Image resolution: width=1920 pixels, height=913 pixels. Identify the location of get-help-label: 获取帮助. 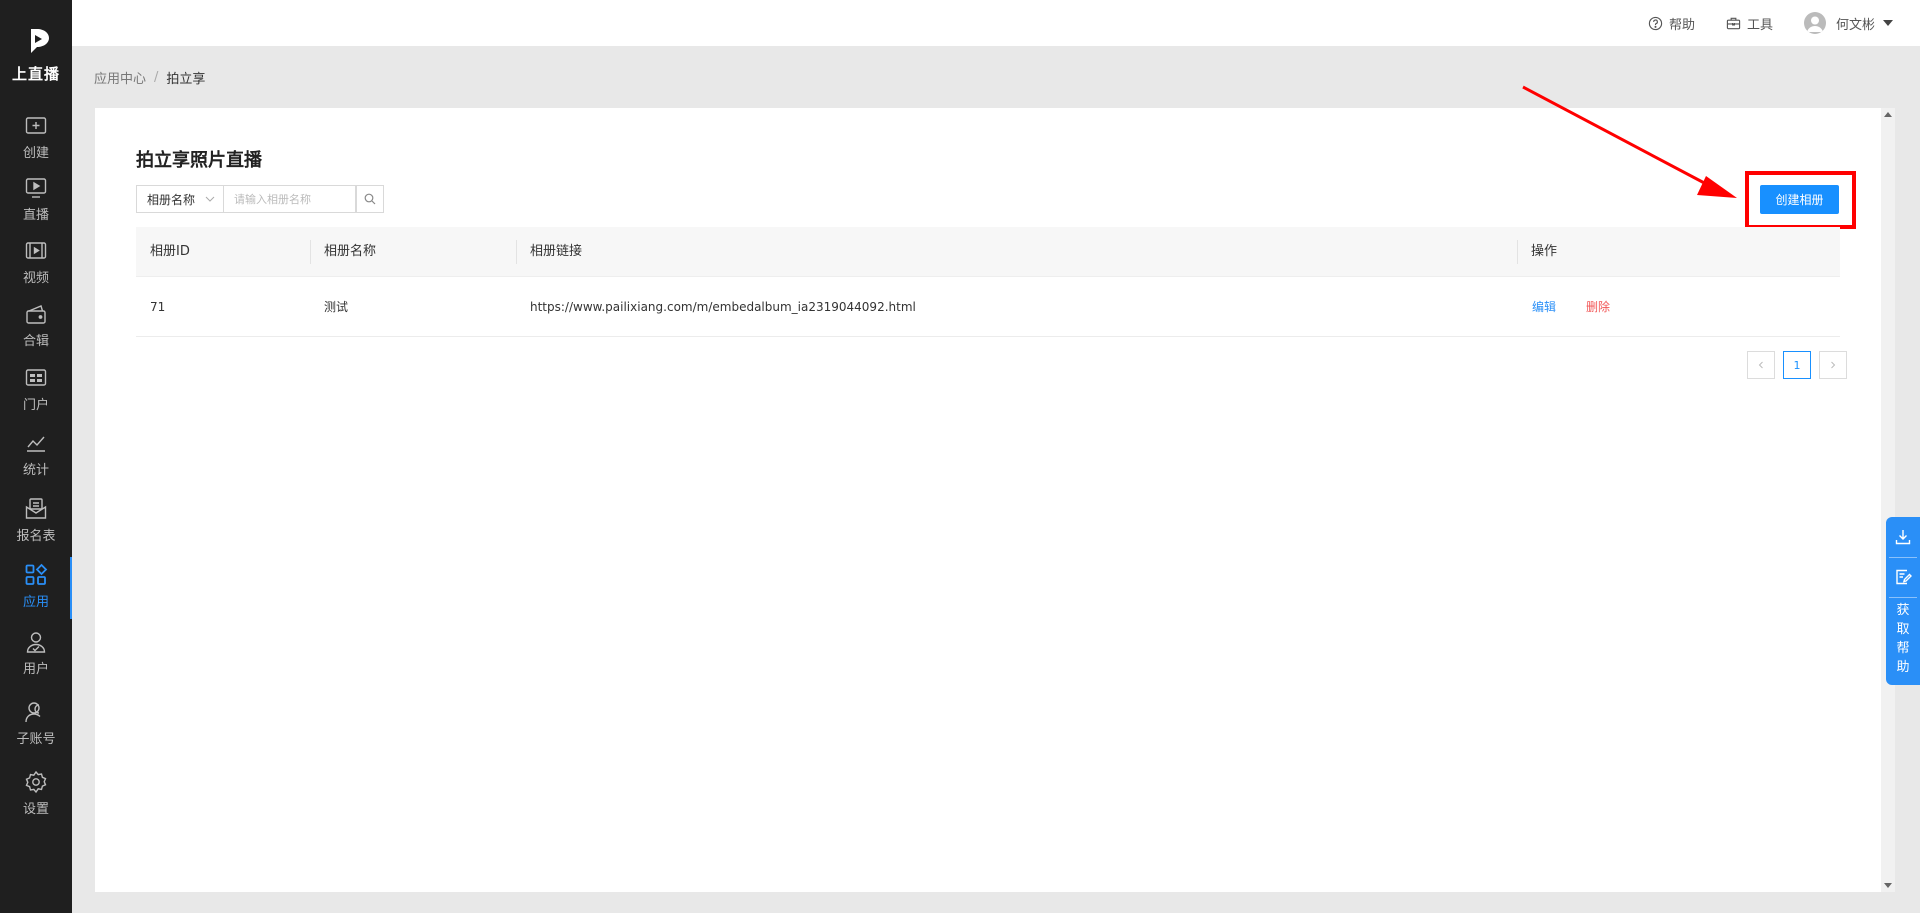
(1903, 639).